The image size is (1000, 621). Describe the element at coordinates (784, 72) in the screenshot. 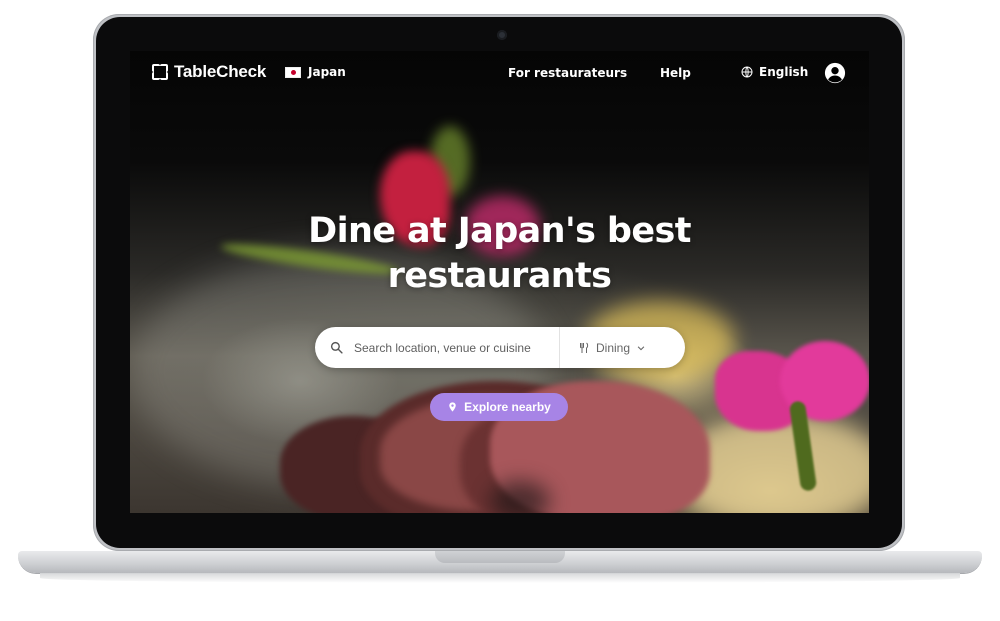

I see `language-label: English` at that location.